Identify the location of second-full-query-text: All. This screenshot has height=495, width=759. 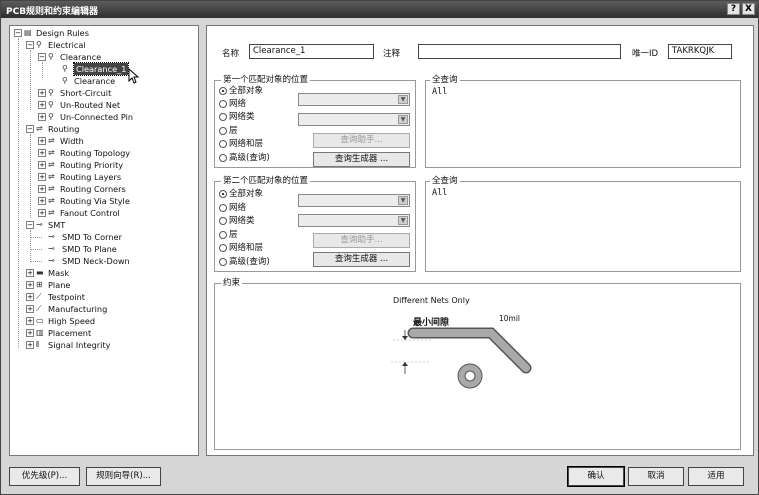
(440, 193).